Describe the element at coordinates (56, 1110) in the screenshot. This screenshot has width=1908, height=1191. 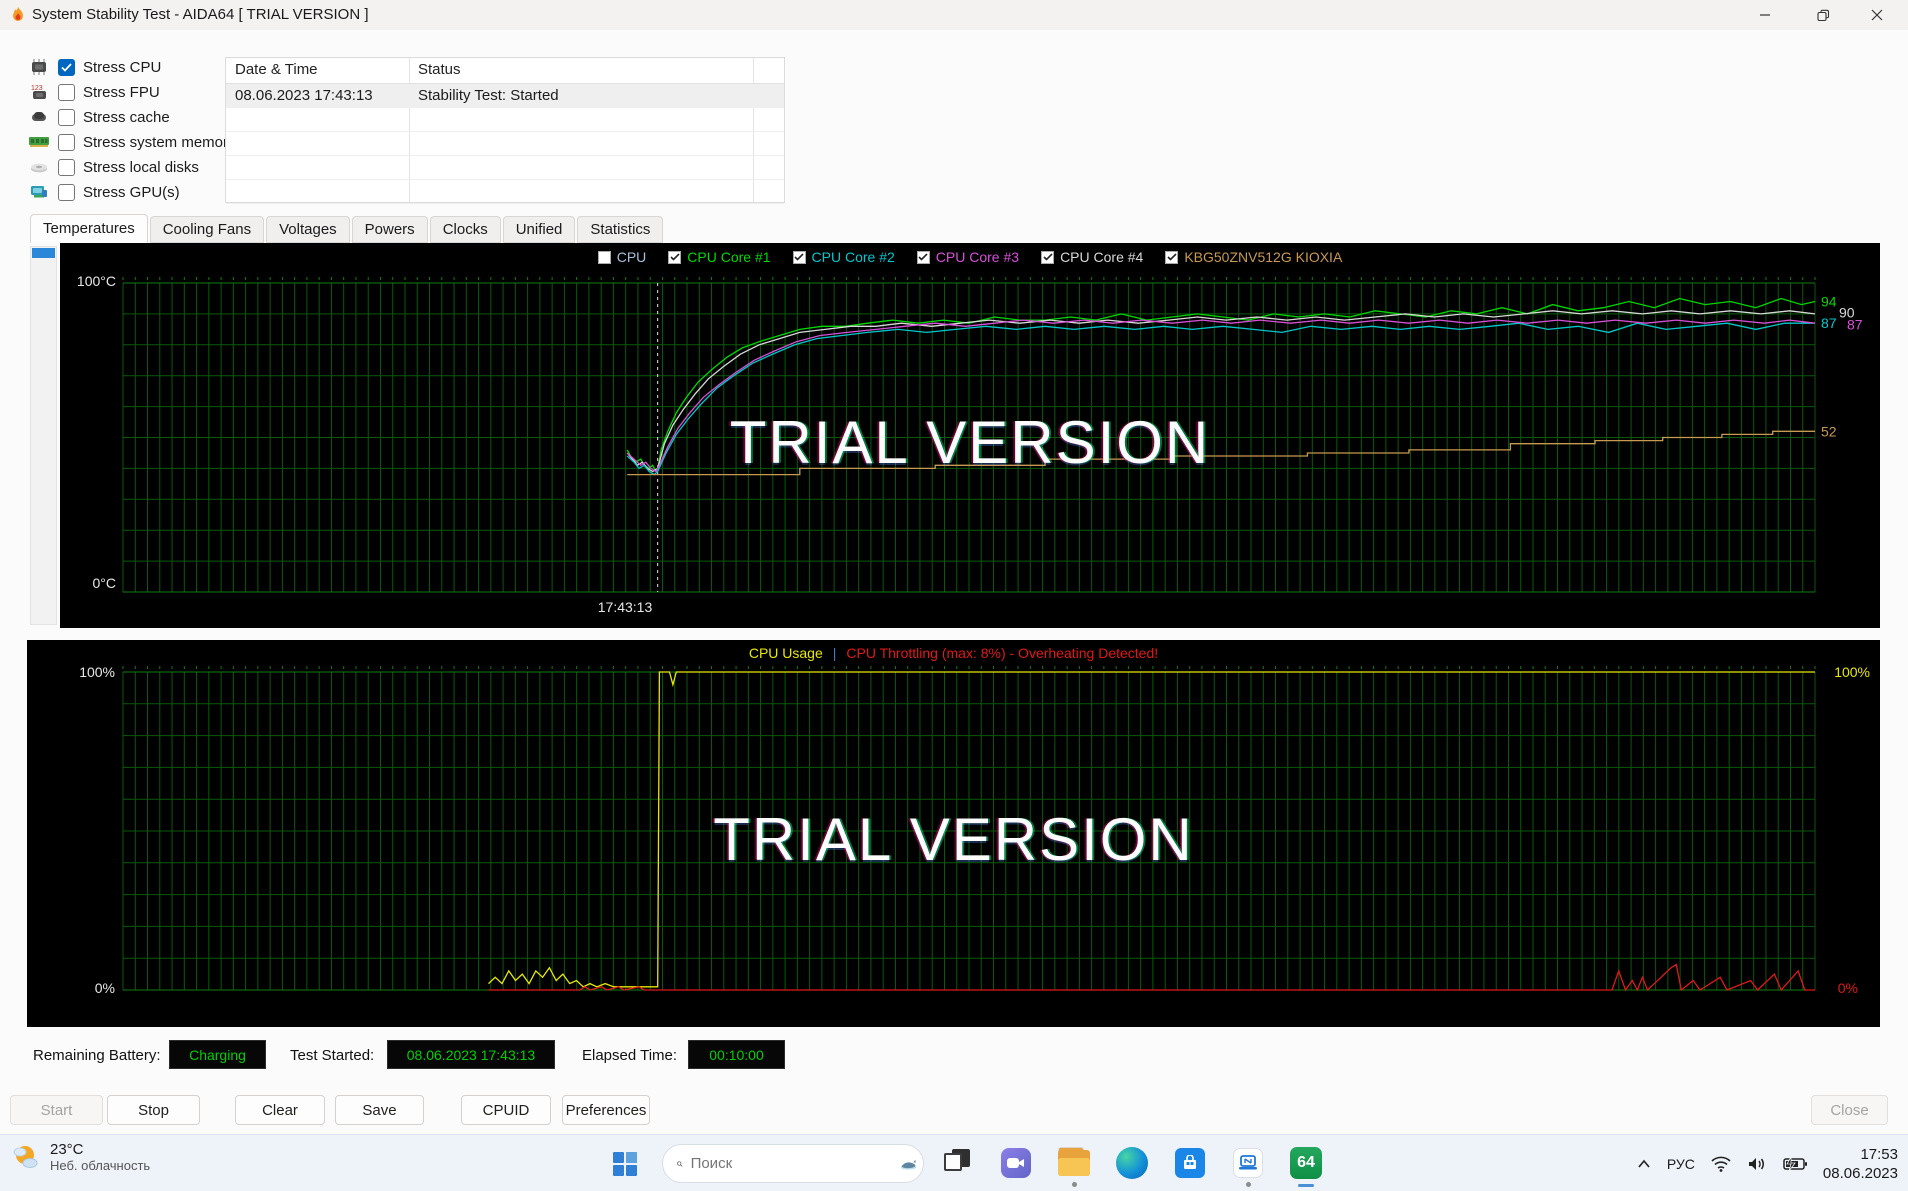
I see `start-button: Start` at that location.